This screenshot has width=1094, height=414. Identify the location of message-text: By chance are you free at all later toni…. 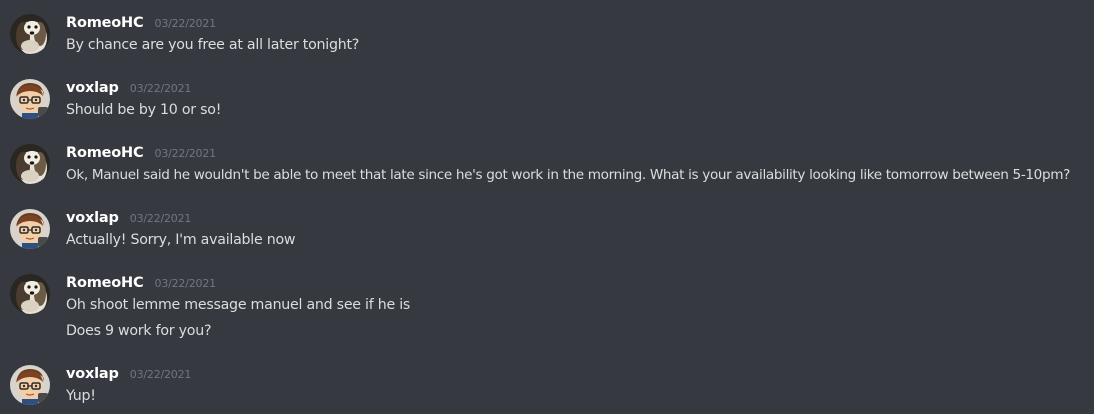
(213, 45).